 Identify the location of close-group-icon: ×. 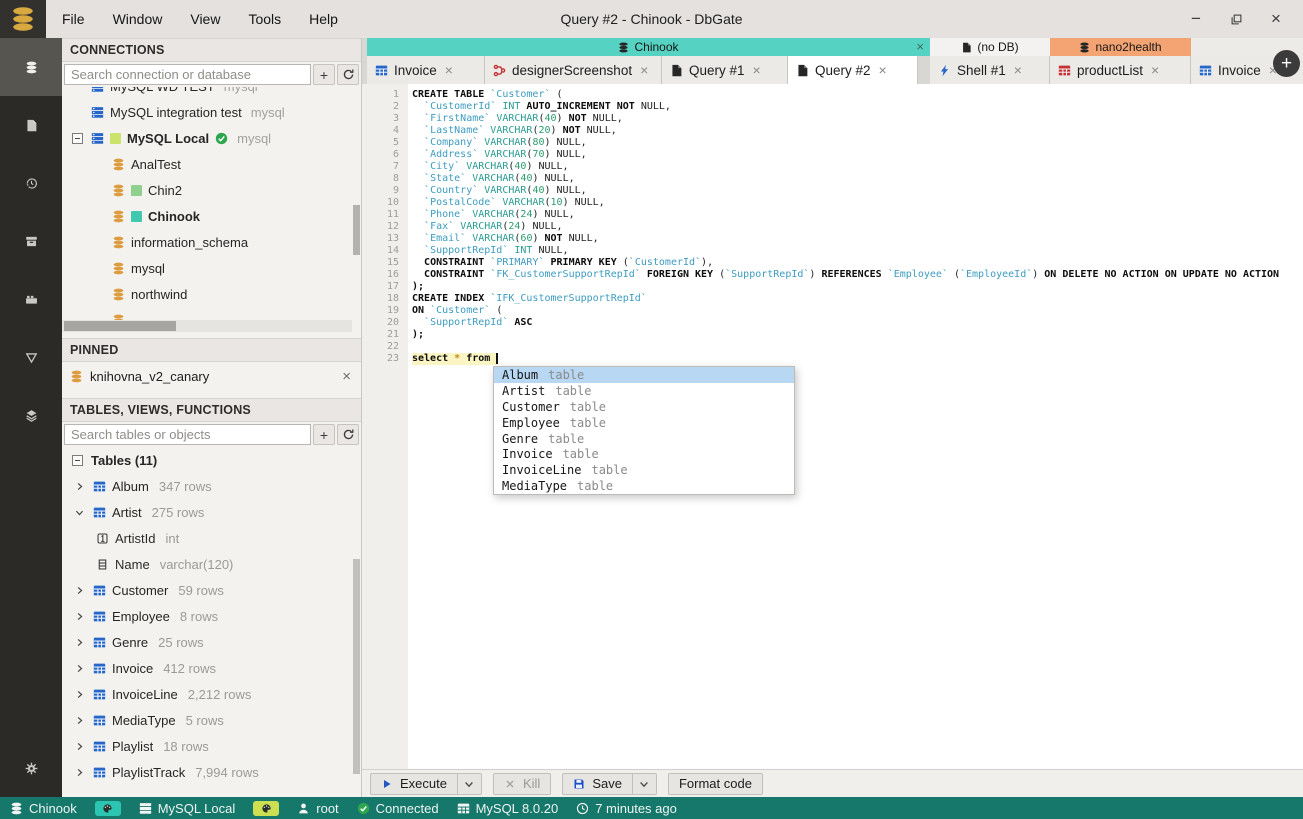
(920, 46).